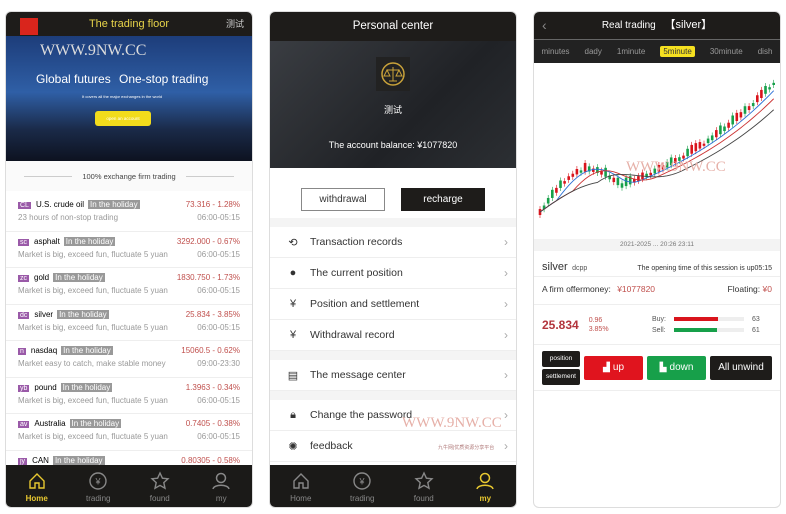  I want to click on watermark-sub: 九牛网|优质资源分享平台, so click(466, 448).